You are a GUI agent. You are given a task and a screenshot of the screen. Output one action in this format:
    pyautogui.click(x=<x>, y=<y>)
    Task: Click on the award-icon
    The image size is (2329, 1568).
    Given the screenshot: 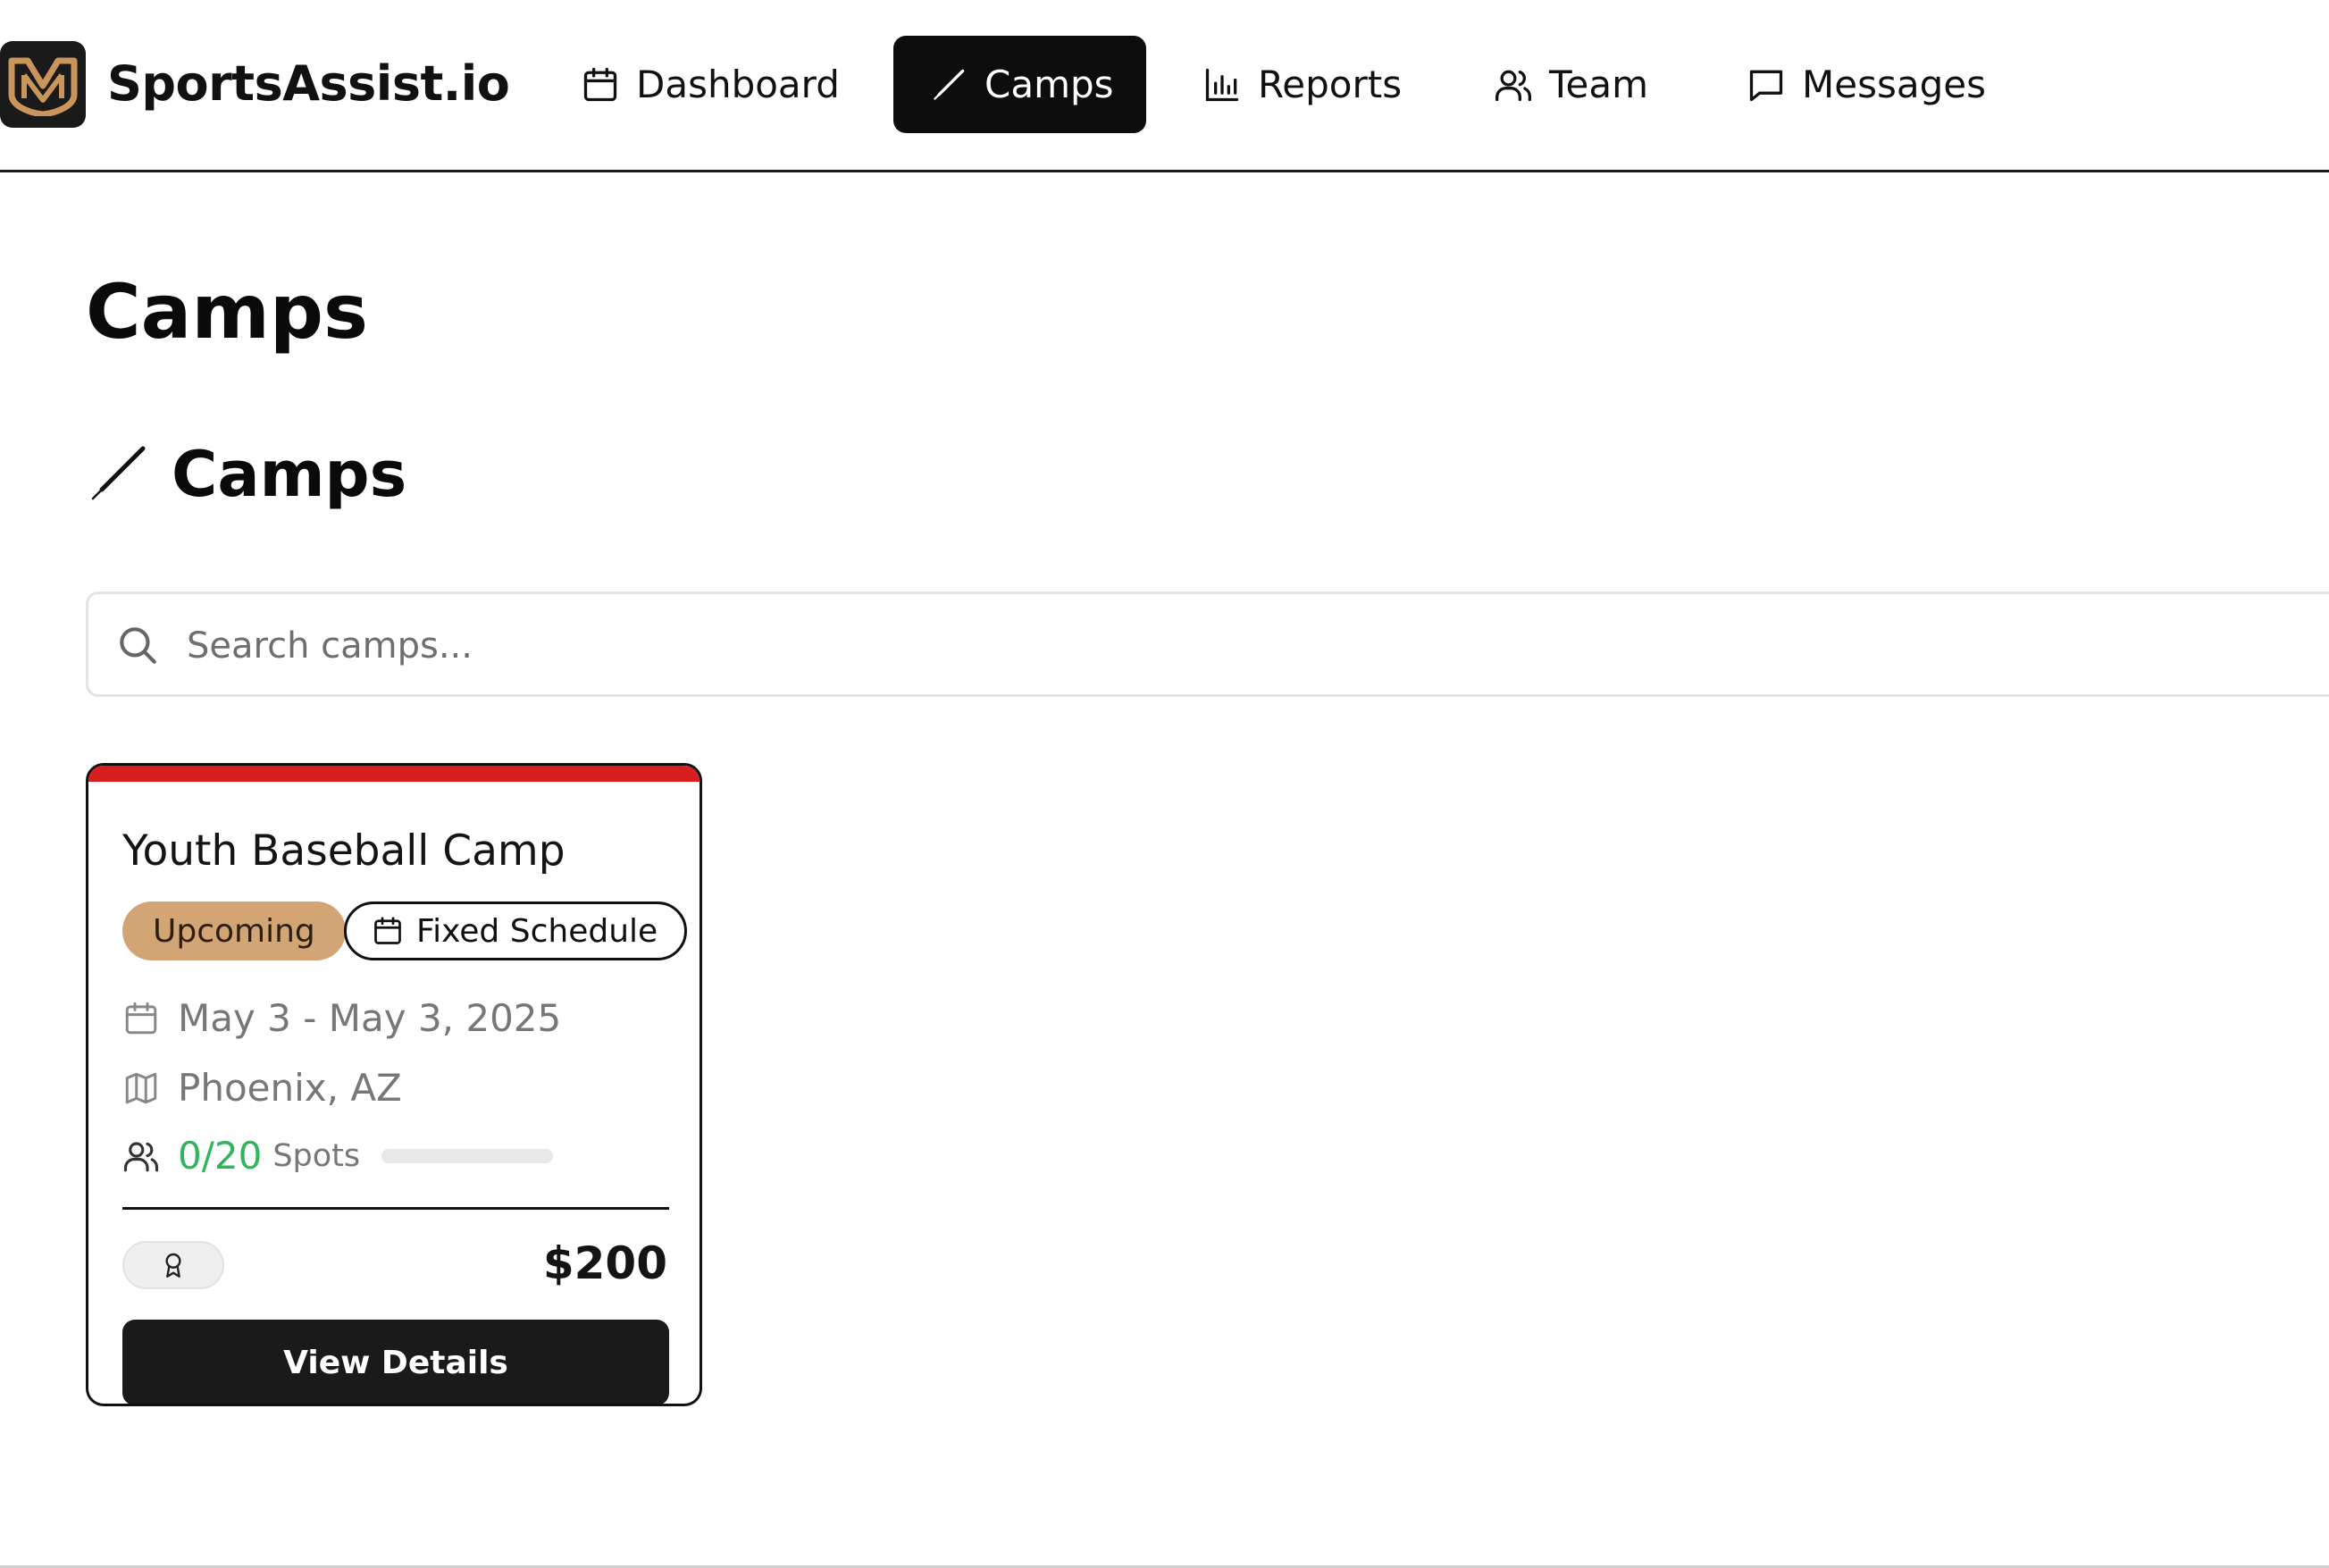 What is the action you would take?
    pyautogui.click(x=173, y=1265)
    